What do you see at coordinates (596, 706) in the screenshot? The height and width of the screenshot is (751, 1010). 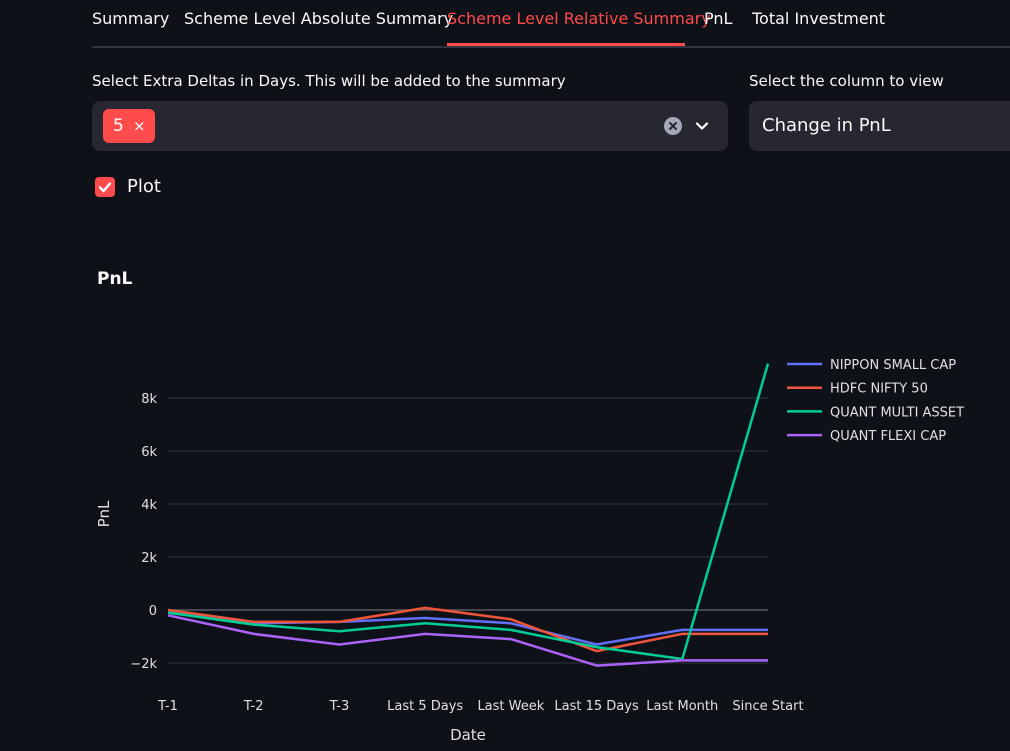 I see `x-tick-label: Last 15 Days` at bounding box center [596, 706].